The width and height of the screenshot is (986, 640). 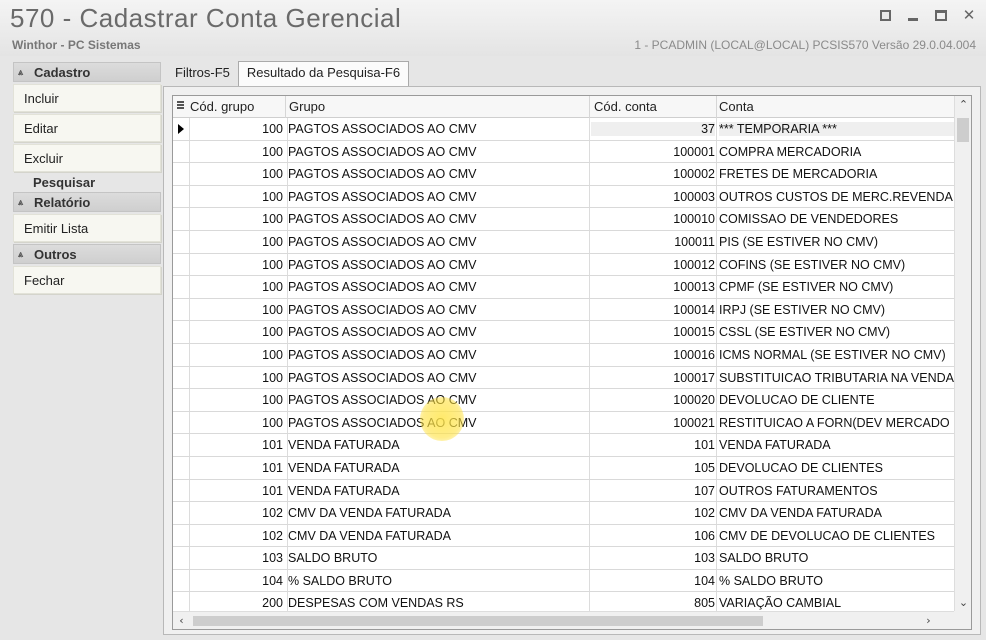 What do you see at coordinates (87, 202) in the screenshot?
I see `sidebar-header-relatorio: ⩓ Relatório` at bounding box center [87, 202].